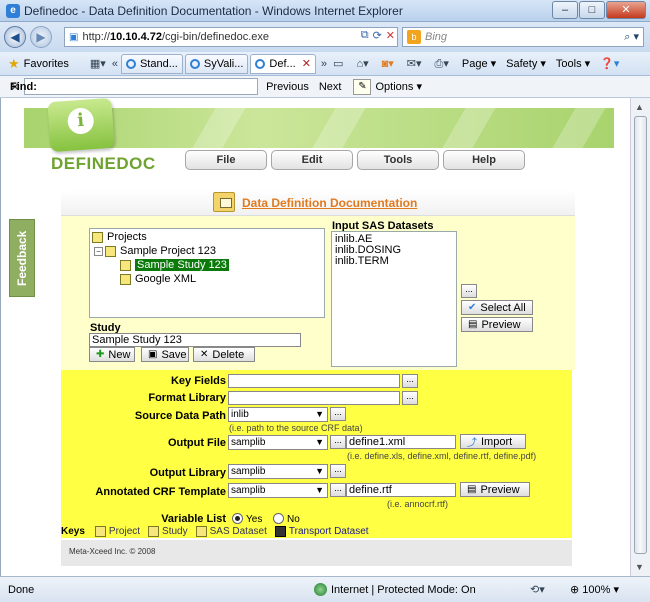  I want to click on refresh-icon: ⟳, so click(377, 35).